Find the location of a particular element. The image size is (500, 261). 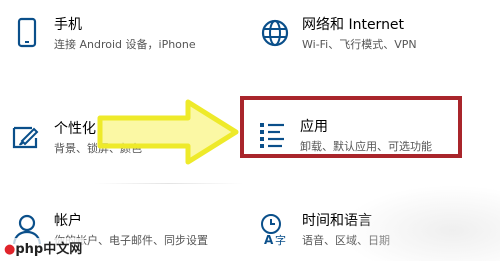

globe-icon is located at coordinates (275, 33).